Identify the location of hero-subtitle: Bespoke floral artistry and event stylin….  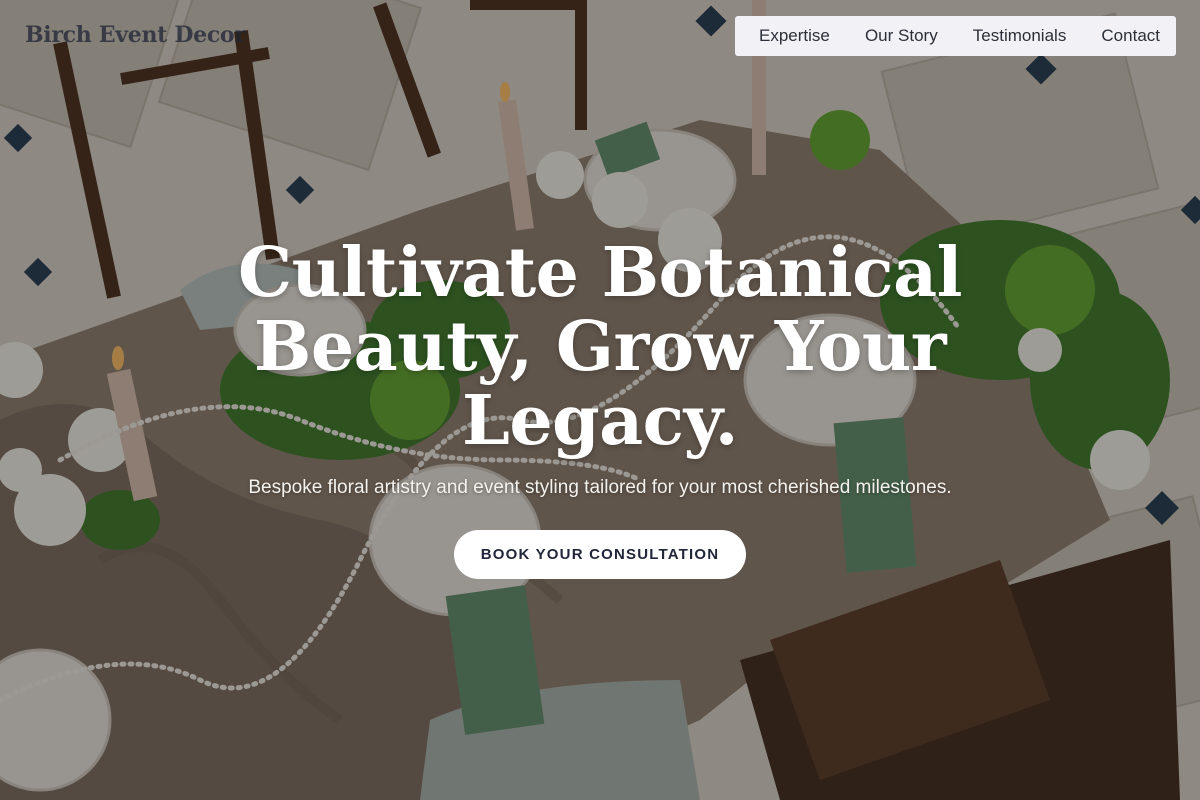
(600, 487).